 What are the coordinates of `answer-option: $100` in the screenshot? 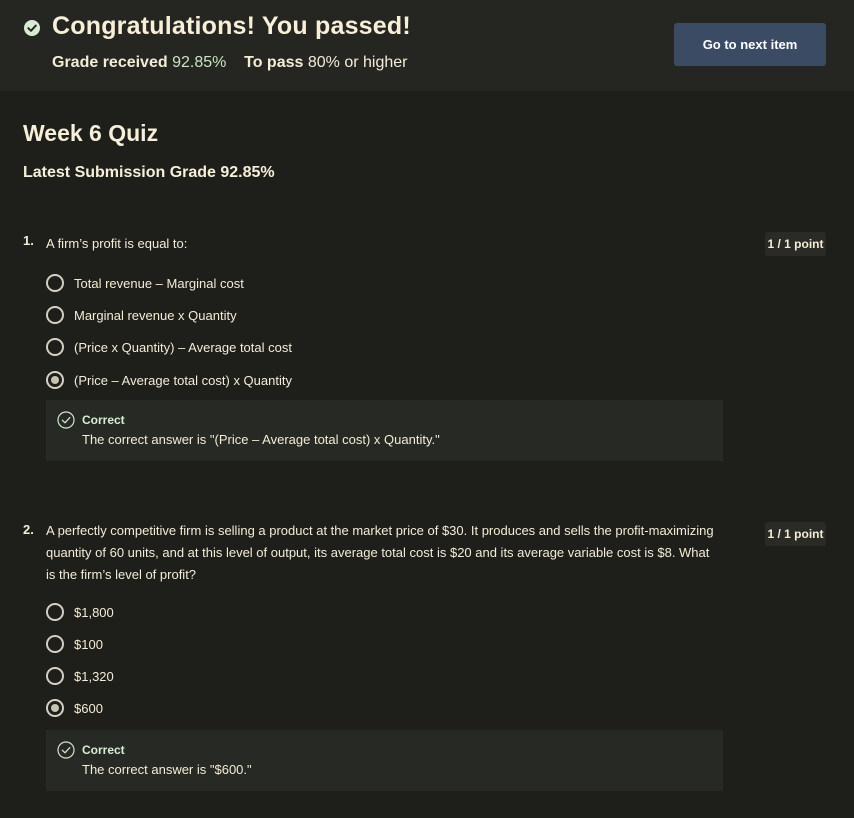 It's located at (74, 644).